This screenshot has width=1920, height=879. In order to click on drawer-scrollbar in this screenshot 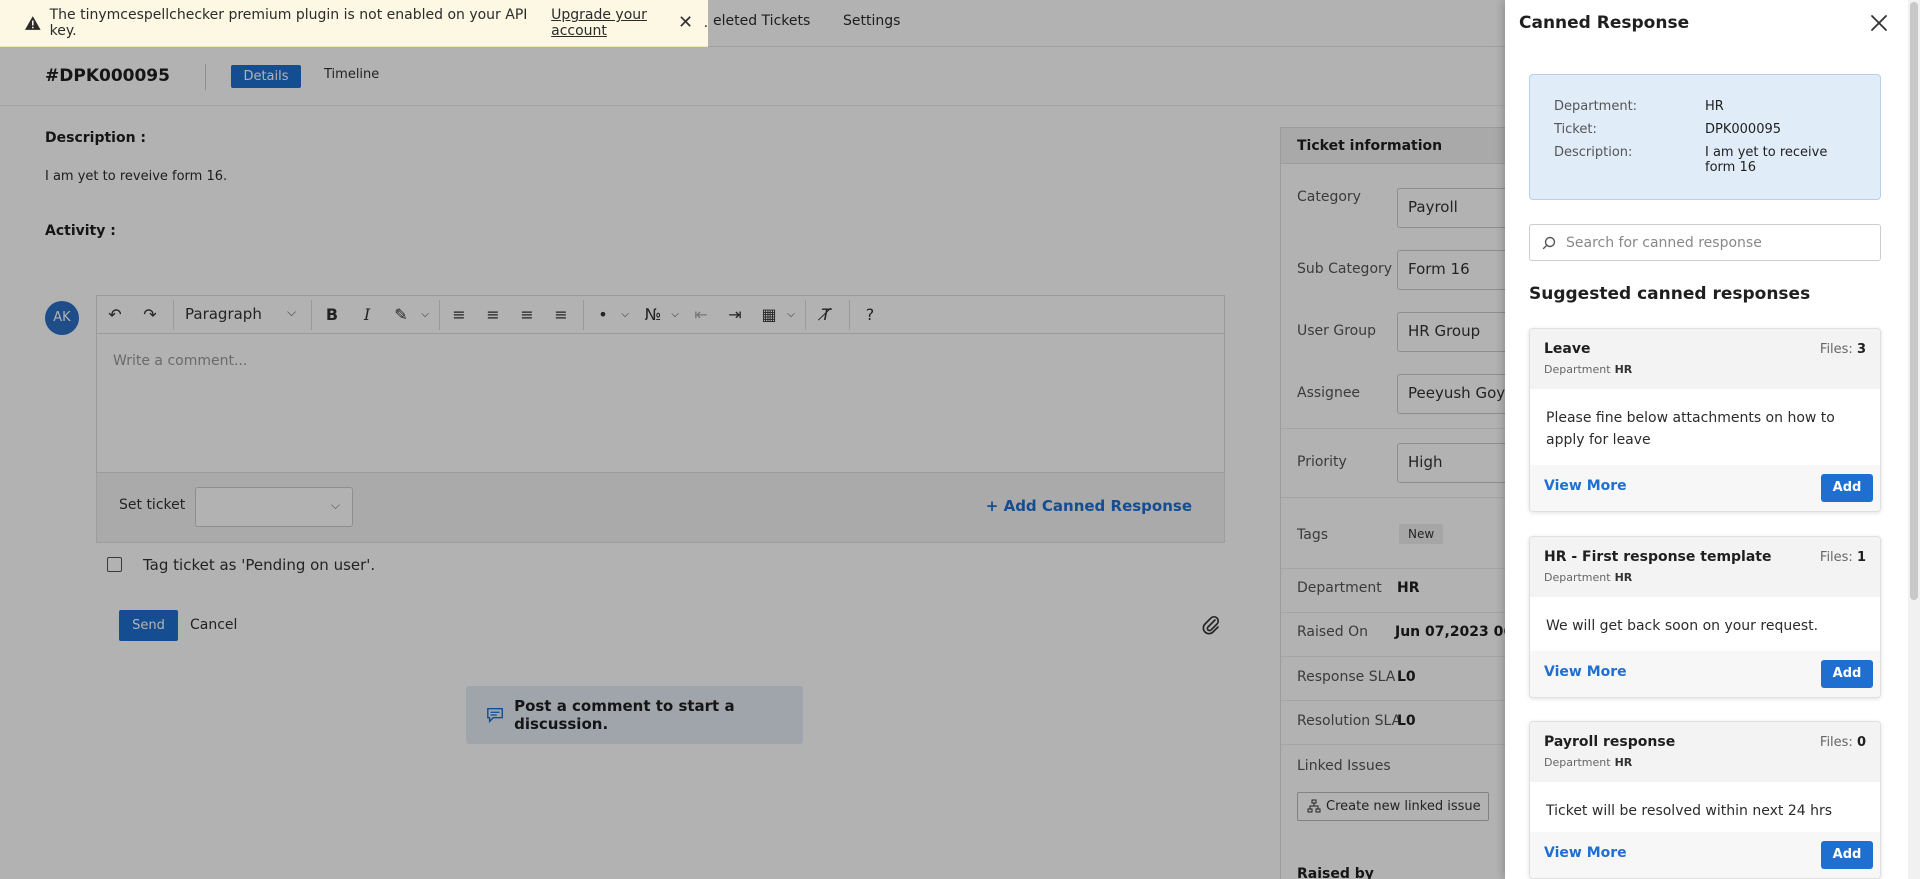, I will do `click(1914, 439)`.